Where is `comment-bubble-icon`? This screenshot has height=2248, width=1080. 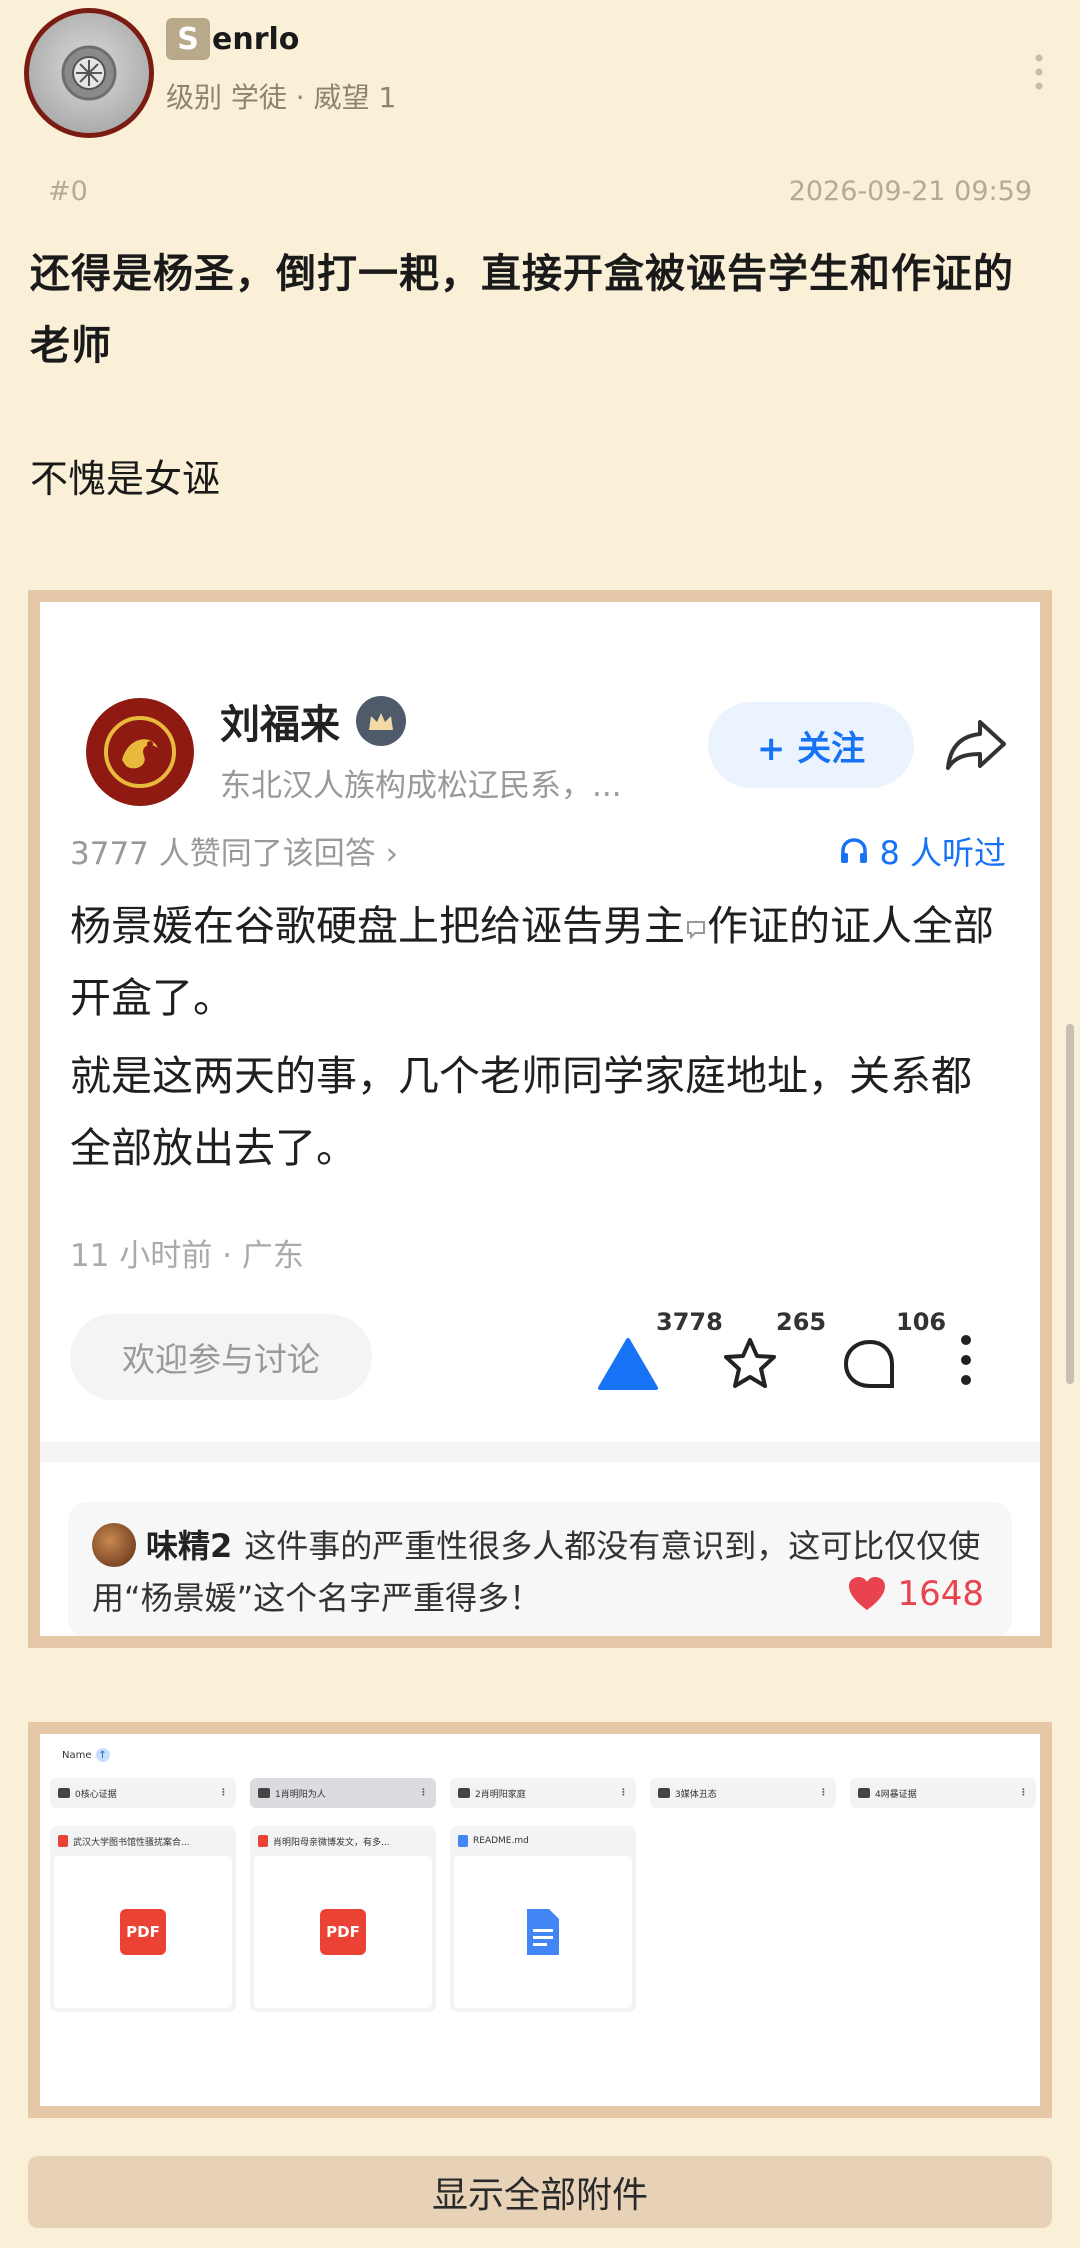 comment-bubble-icon is located at coordinates (696, 930).